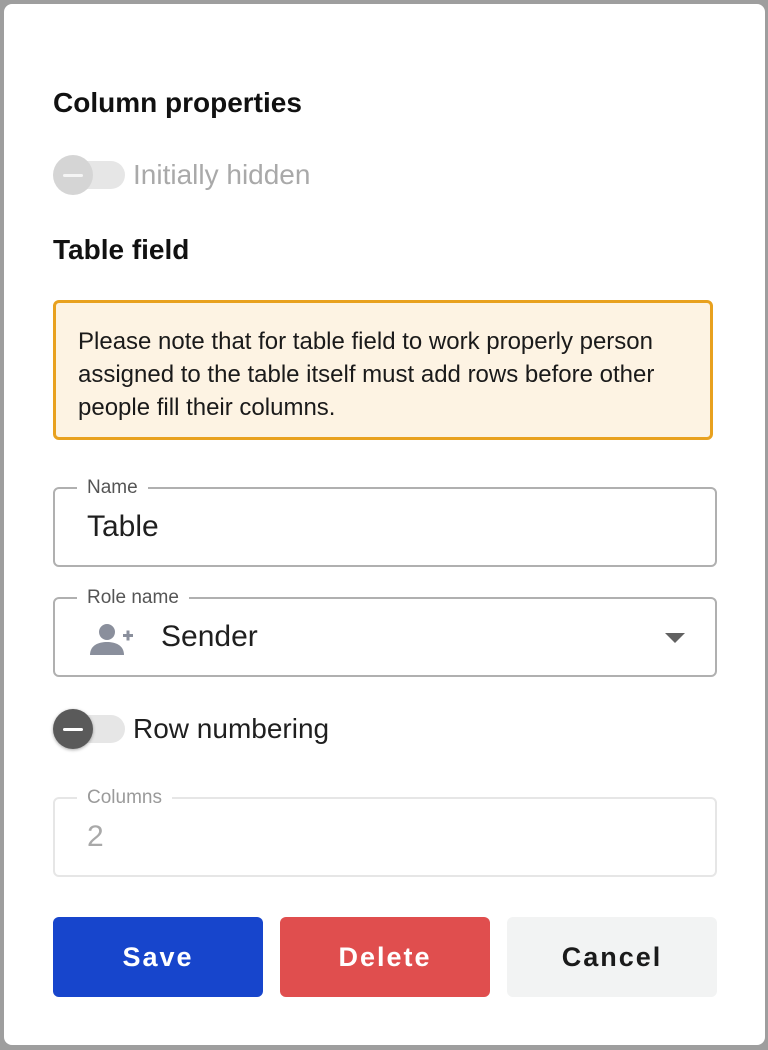 This screenshot has height=1050, width=768. What do you see at coordinates (95, 836) in the screenshot?
I see `columns-field-value: 2` at bounding box center [95, 836].